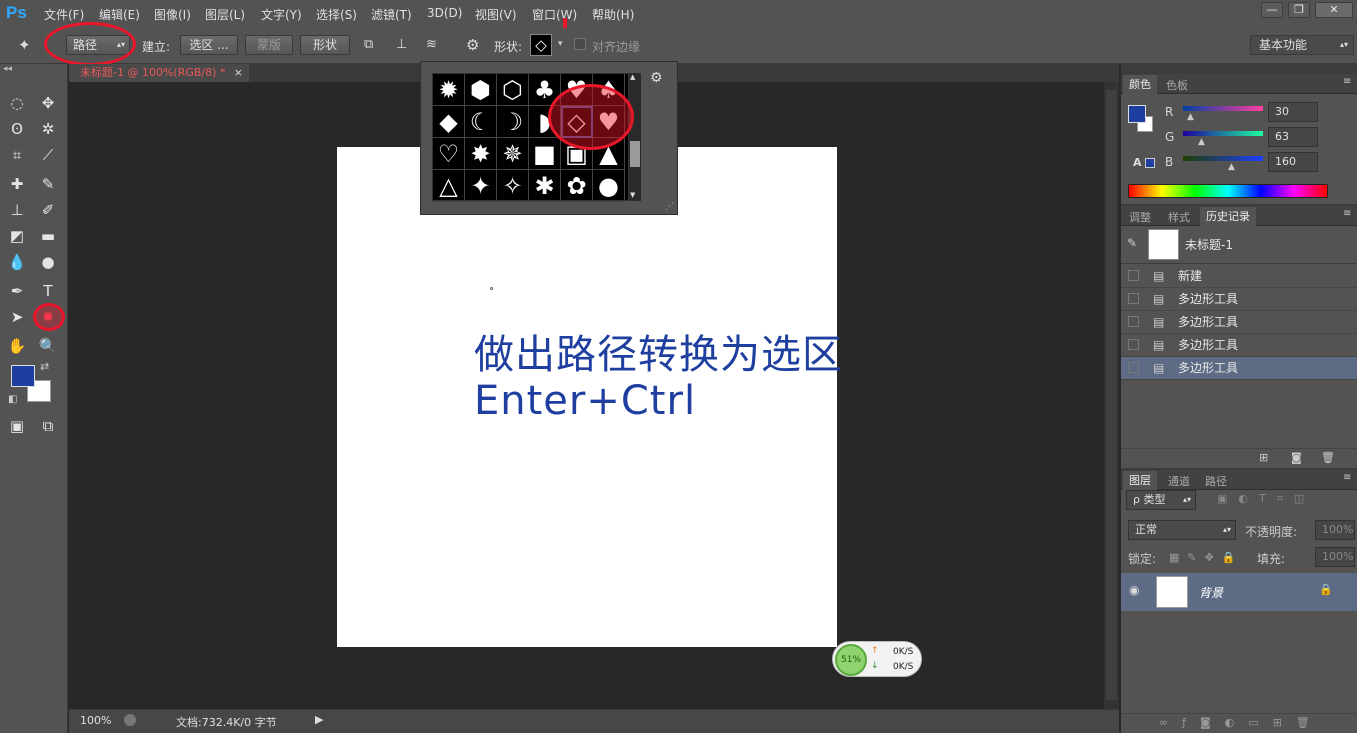  Describe the element at coordinates (1228, 216) in the screenshot. I see `tab-history: 历史记录` at that location.